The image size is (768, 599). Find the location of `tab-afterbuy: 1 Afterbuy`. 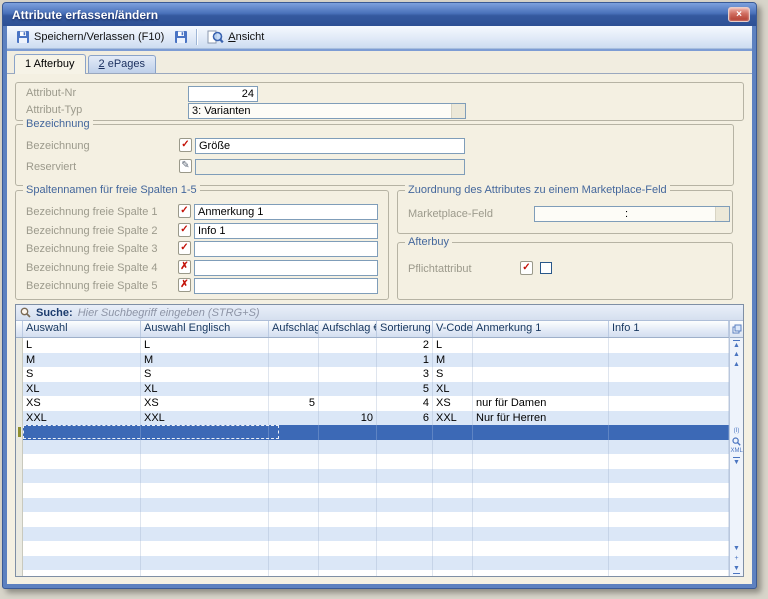

tab-afterbuy: 1 Afterbuy is located at coordinates (50, 64).